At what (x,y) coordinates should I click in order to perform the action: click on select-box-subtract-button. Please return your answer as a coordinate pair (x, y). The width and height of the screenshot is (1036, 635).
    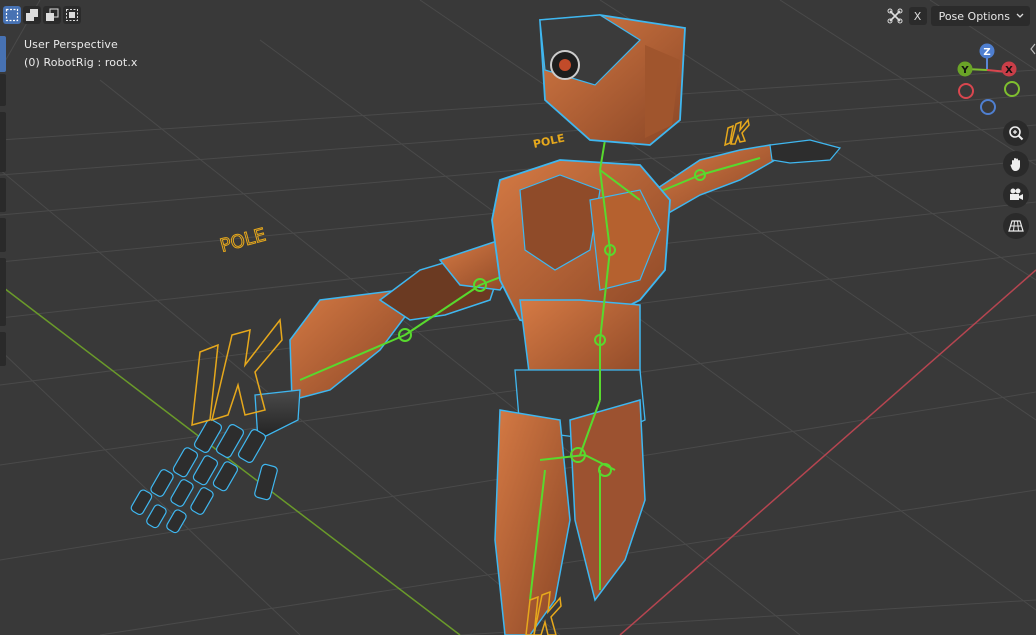
    Looking at the image, I should click on (52, 15).